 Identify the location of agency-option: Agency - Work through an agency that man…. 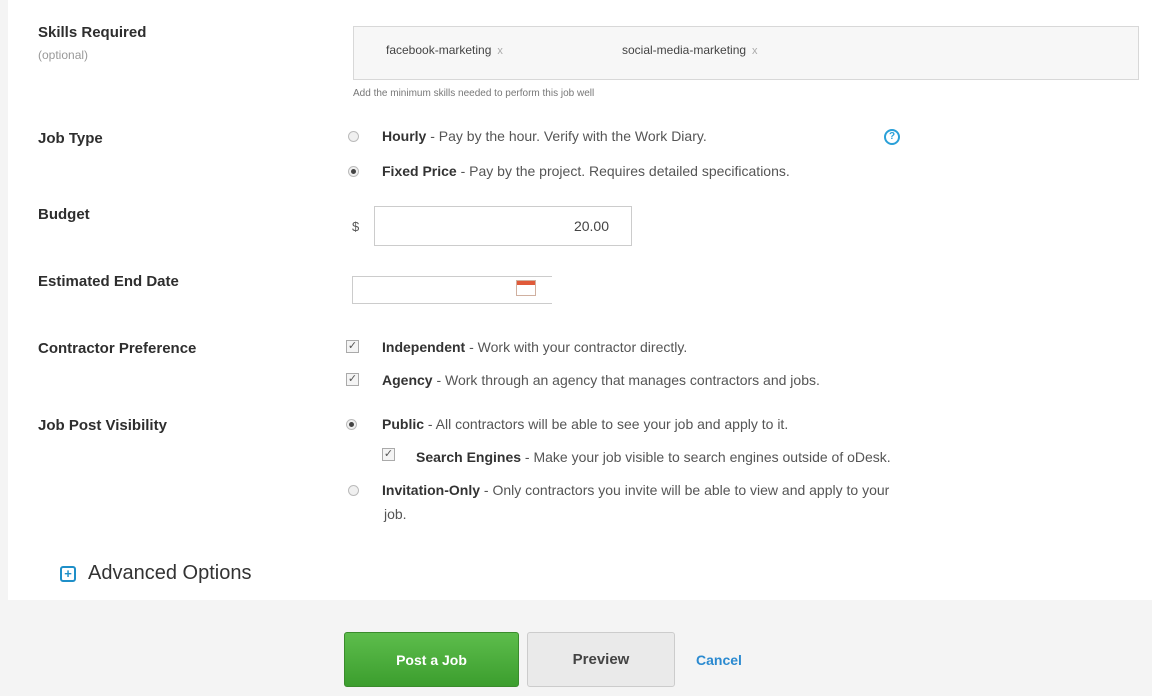
(601, 380).